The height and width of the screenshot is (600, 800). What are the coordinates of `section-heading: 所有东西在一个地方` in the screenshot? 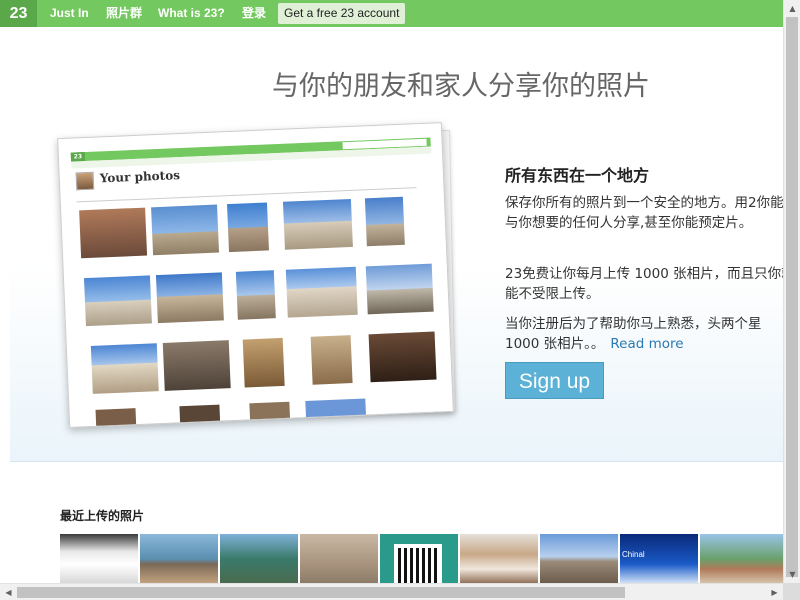 It's located at (577, 175).